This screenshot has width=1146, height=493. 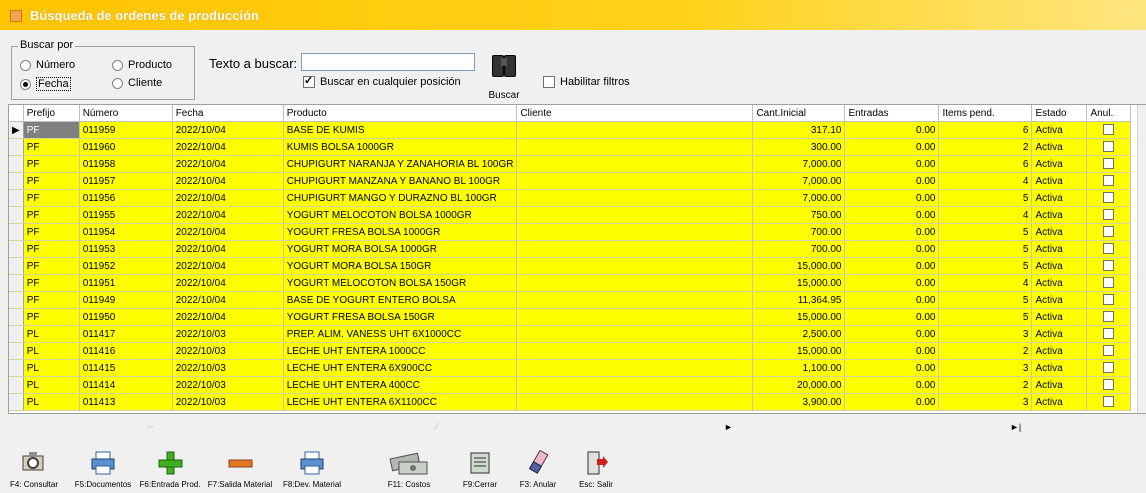 What do you see at coordinates (480, 469) in the screenshot?
I see `cerrar-button: F9:Cerrar` at bounding box center [480, 469].